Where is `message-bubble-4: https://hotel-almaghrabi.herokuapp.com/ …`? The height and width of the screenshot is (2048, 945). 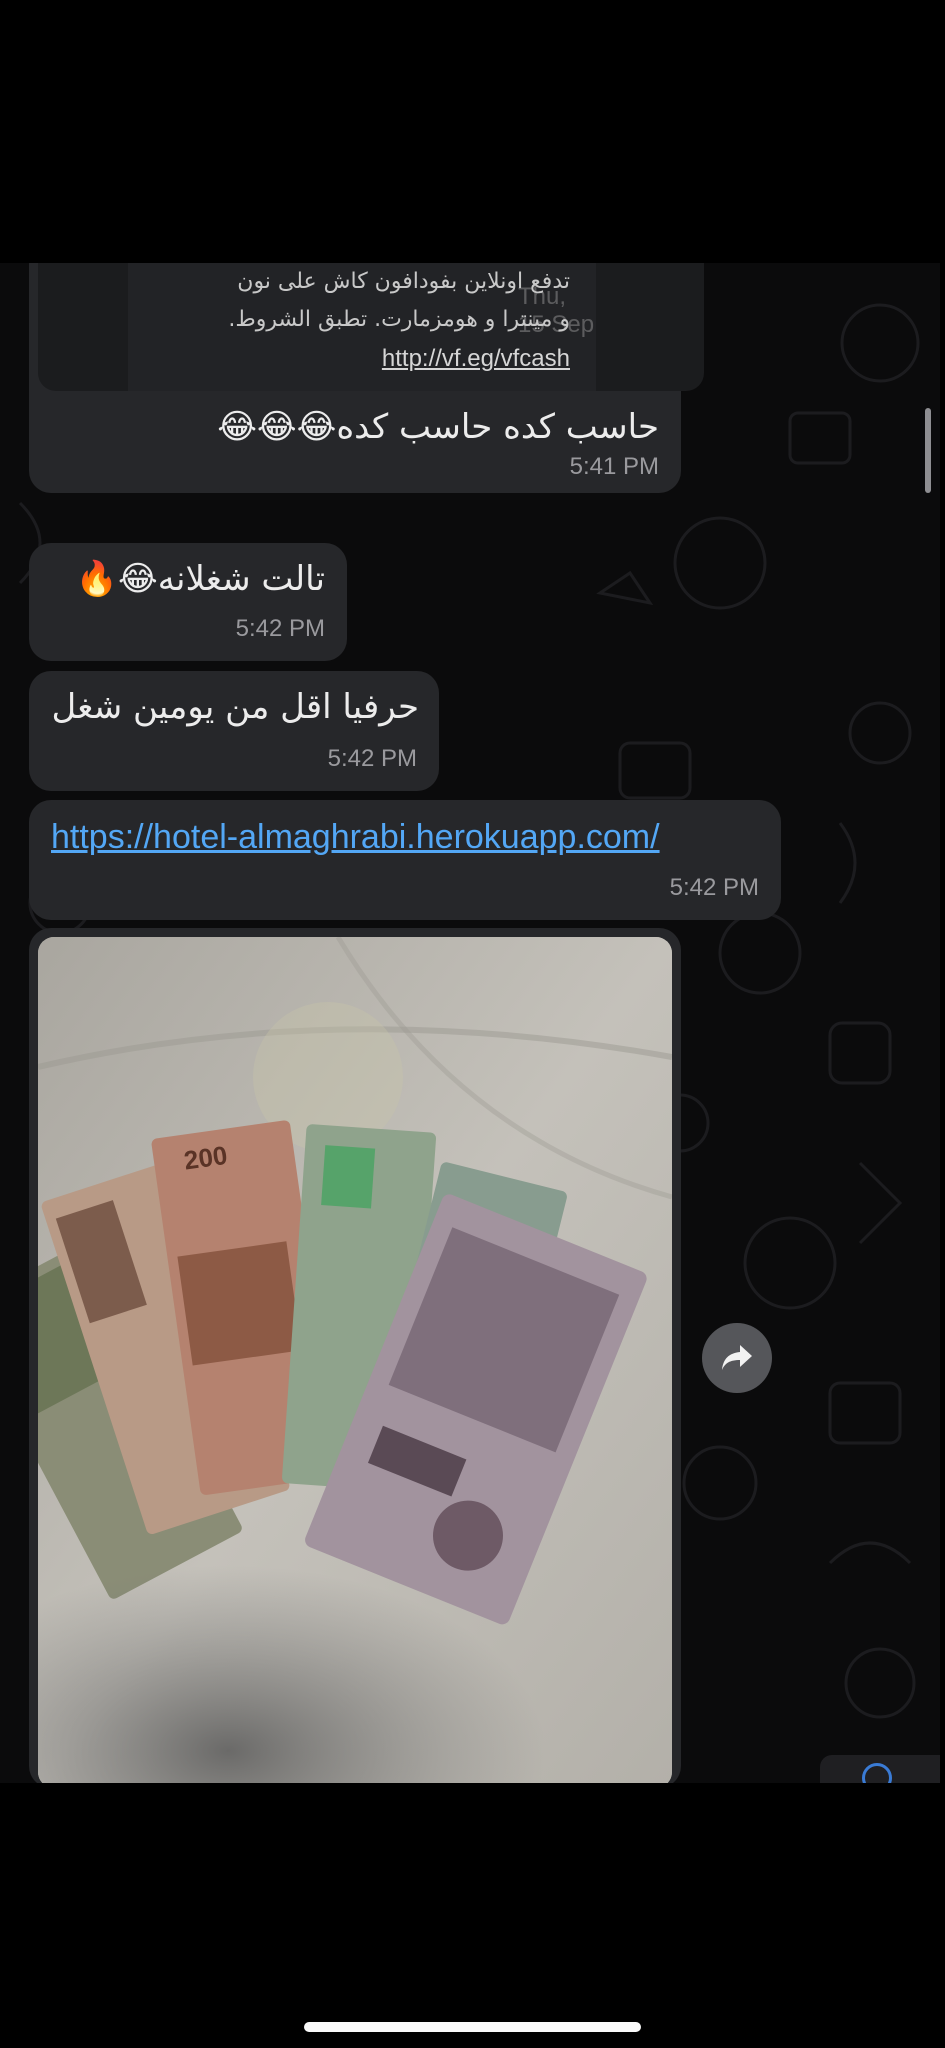
message-bubble-4: https://hotel-almaghrabi.herokuapp.com/ … is located at coordinates (405, 860).